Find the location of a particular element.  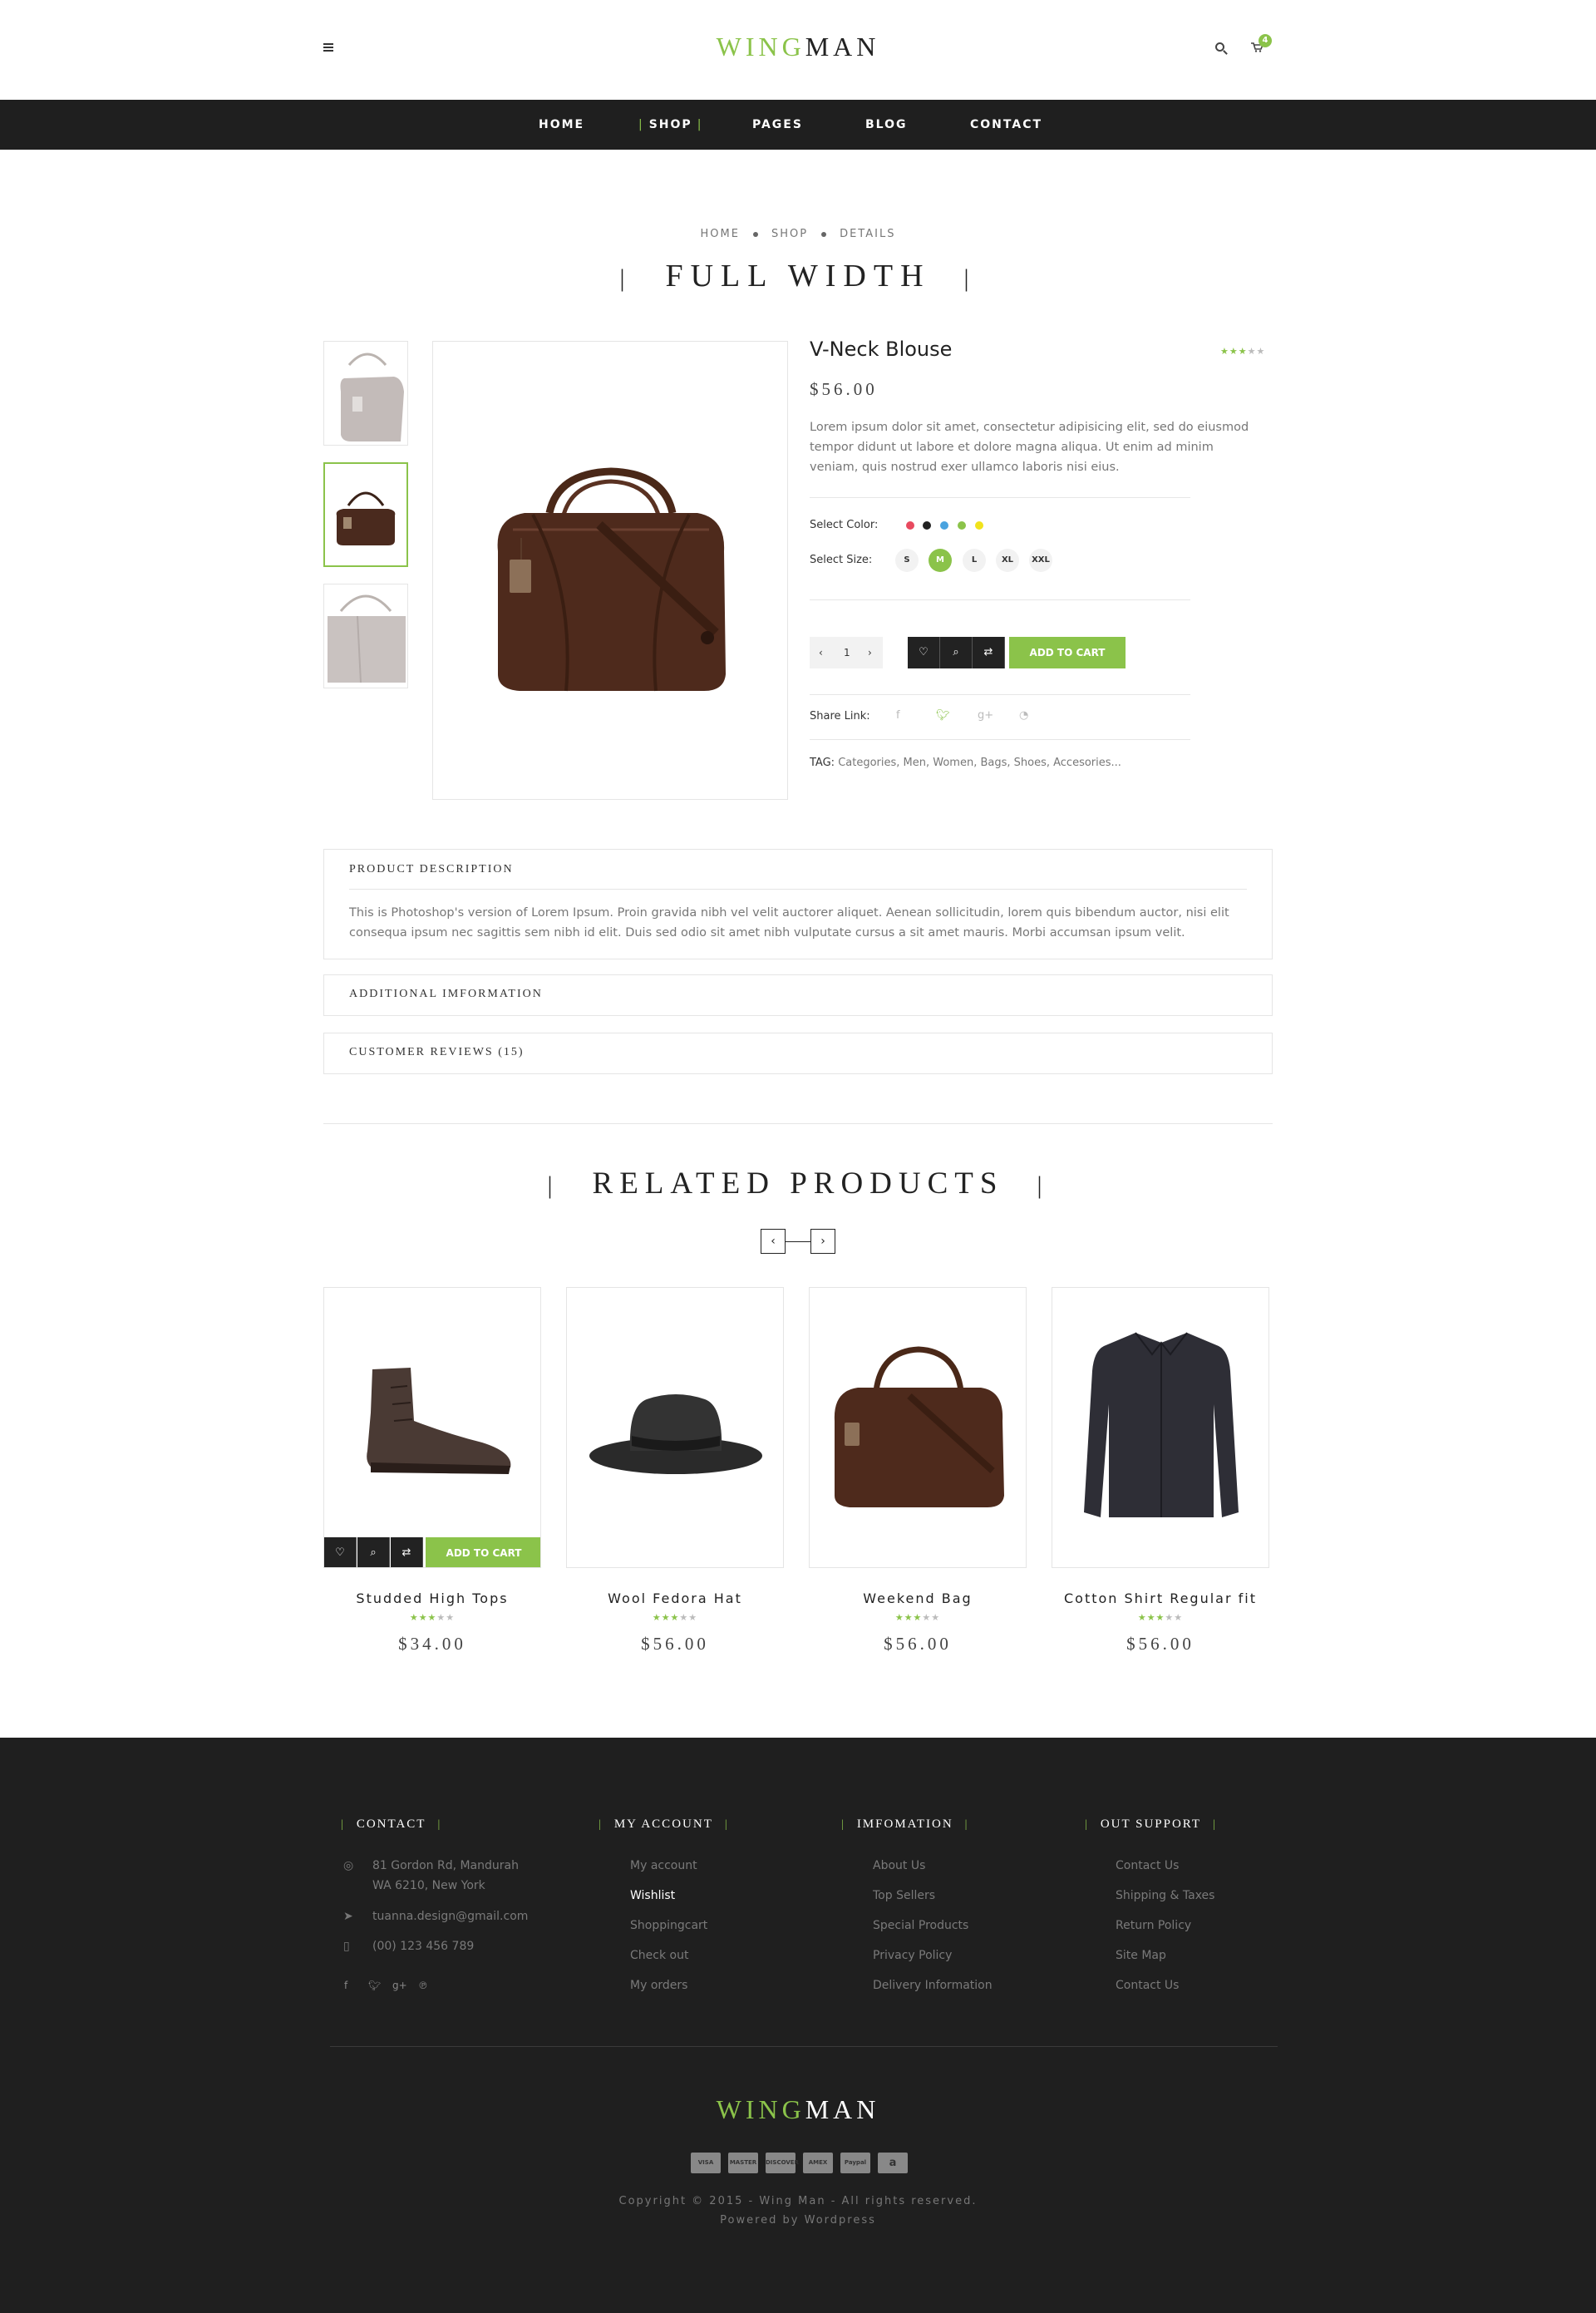

product-description-tab: PRODUCT DESCRIPTION is located at coordinates (431, 869).